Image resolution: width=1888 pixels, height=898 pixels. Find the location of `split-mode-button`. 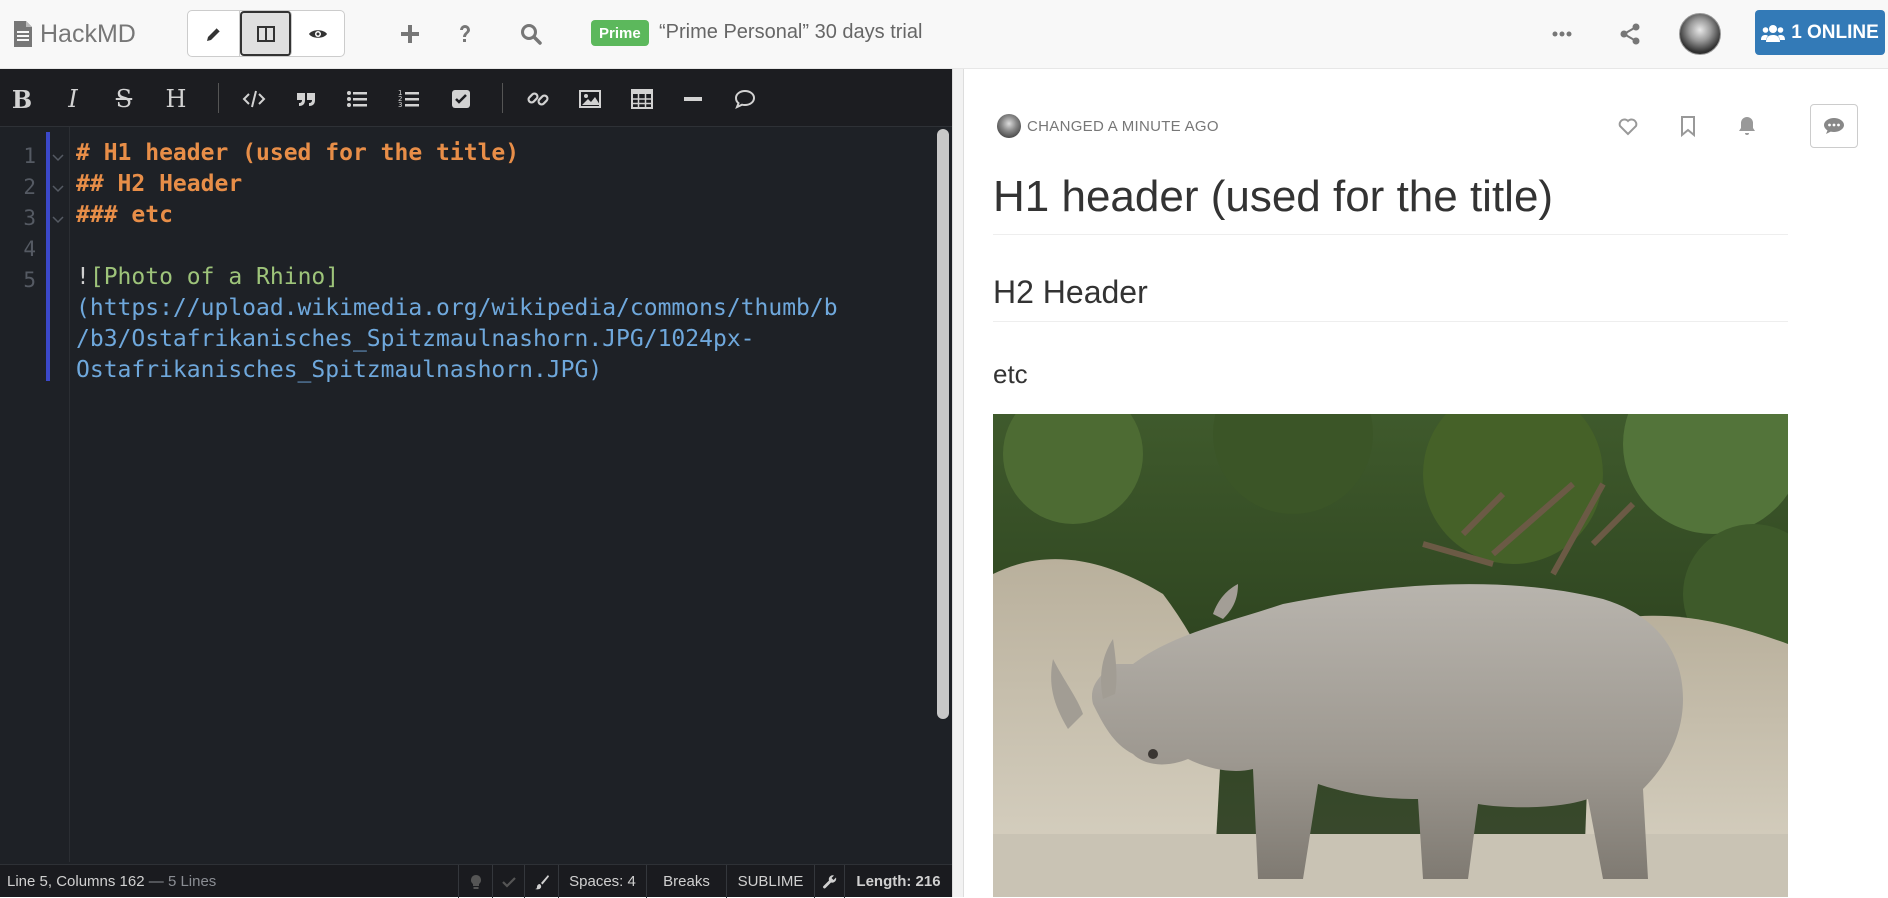

split-mode-button is located at coordinates (266, 33).